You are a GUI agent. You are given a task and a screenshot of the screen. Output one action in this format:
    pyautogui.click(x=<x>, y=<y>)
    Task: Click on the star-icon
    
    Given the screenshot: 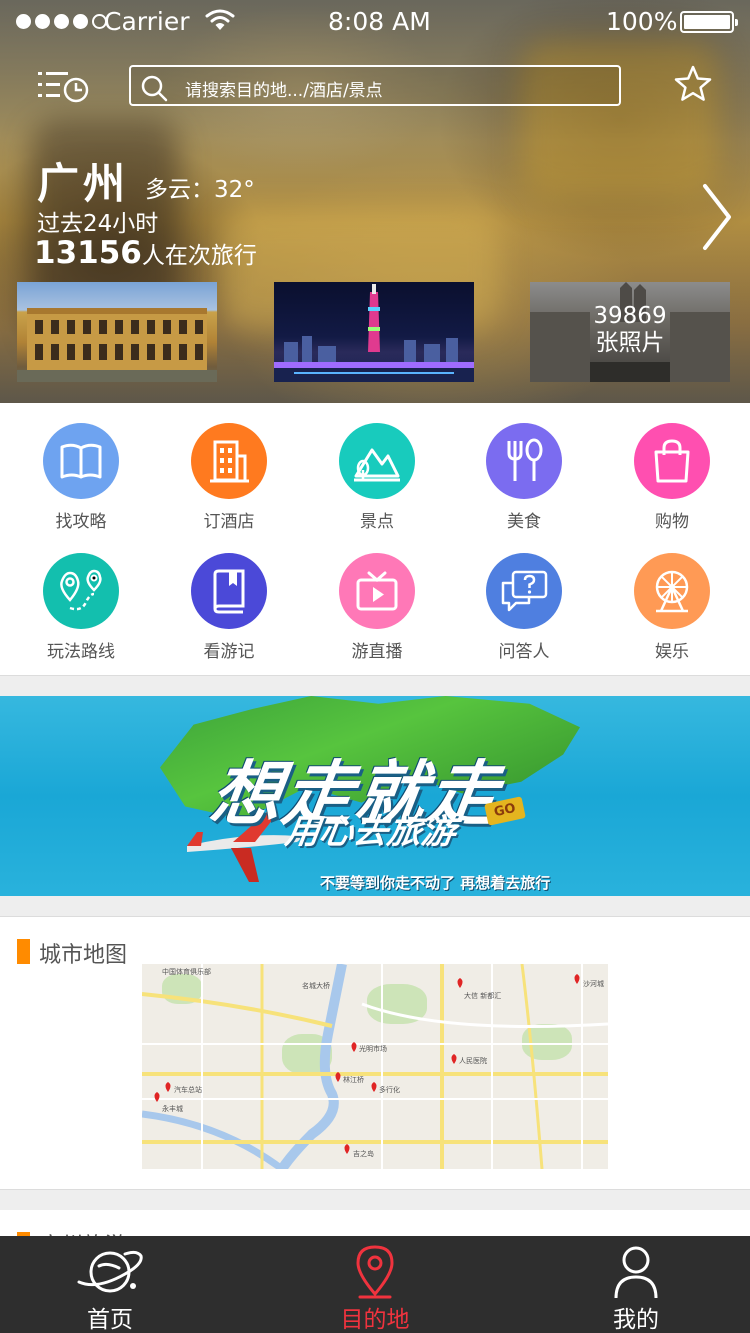 What is the action you would take?
    pyautogui.click(x=693, y=84)
    